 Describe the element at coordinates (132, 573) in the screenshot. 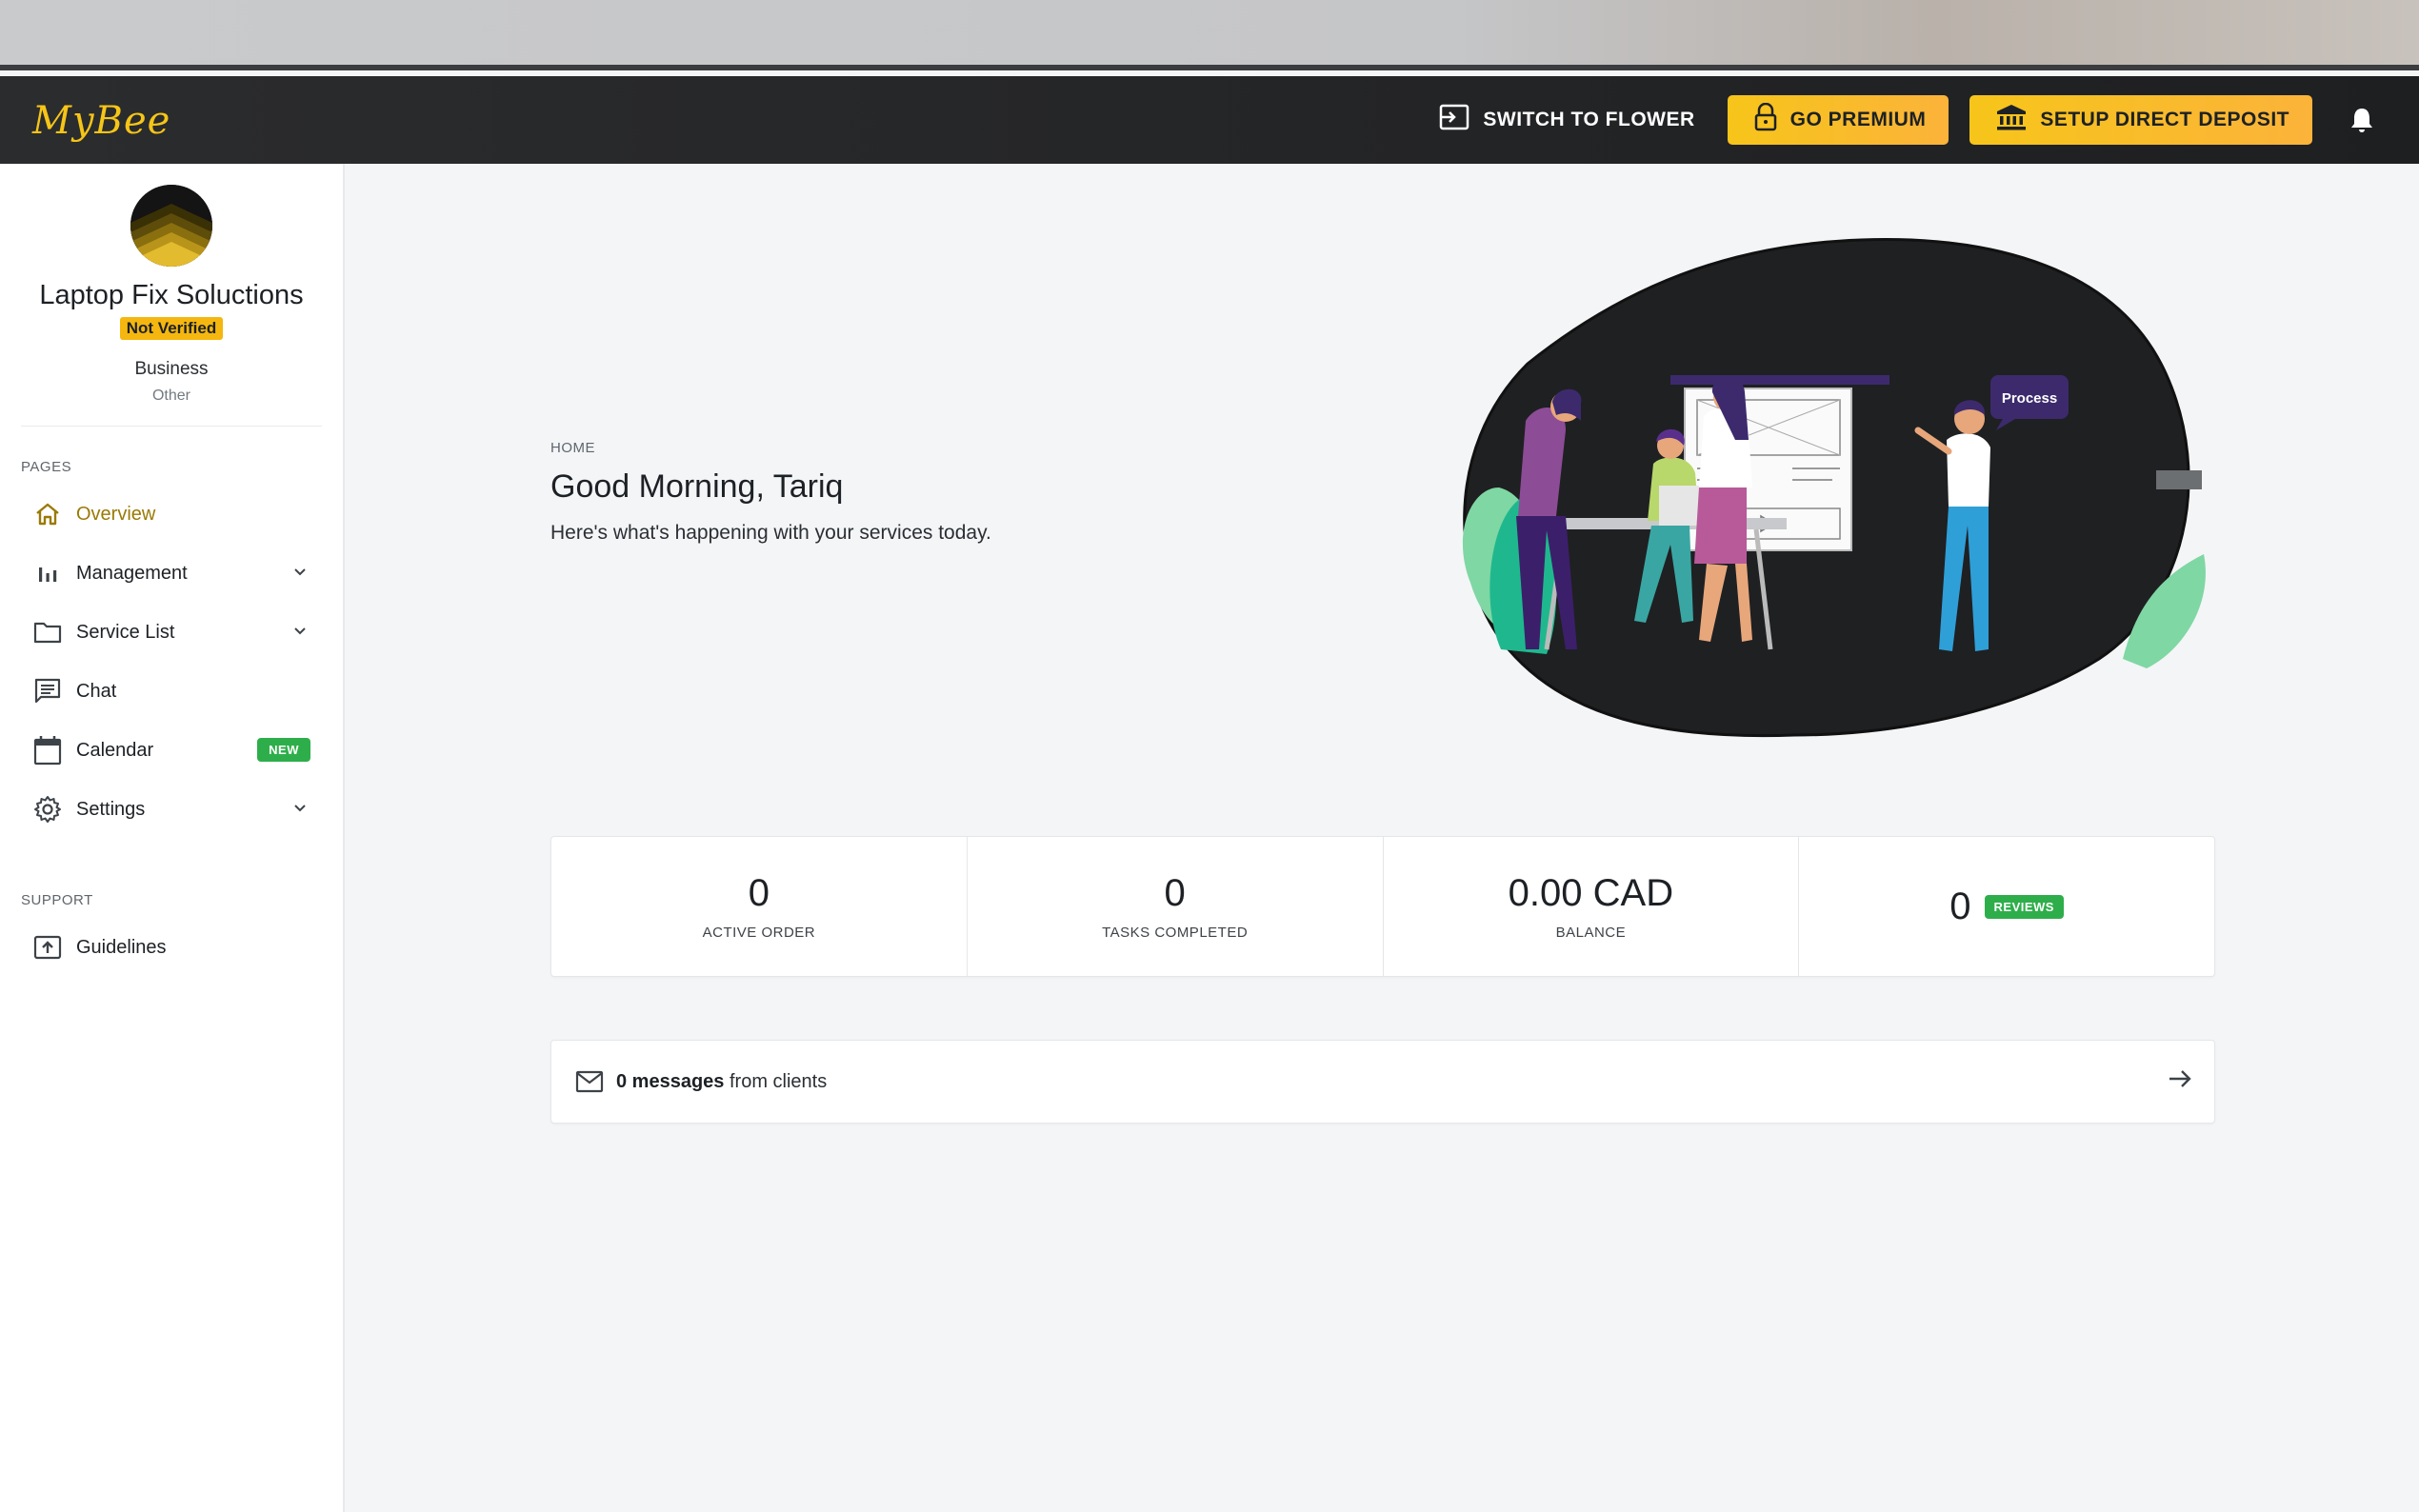

I see `sidebar-item-label: Management` at that location.